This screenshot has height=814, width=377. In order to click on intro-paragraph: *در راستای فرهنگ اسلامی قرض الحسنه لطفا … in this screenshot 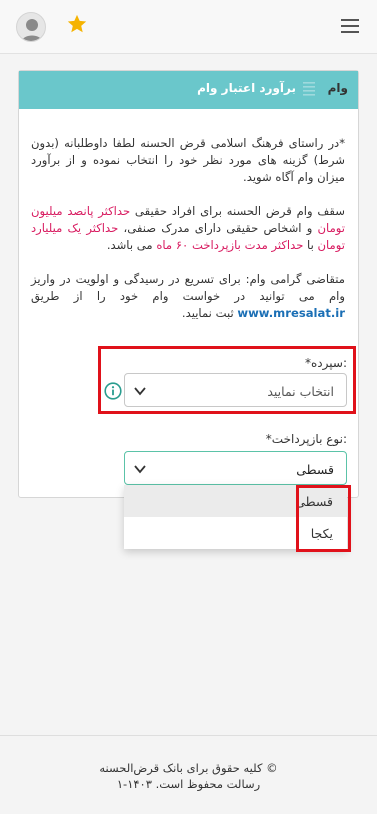, I will do `click(188, 160)`.